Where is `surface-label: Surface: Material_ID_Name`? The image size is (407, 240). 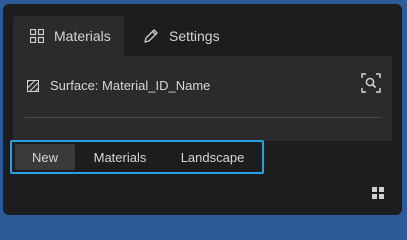 surface-label: Surface: Material_ID_Name is located at coordinates (130, 85).